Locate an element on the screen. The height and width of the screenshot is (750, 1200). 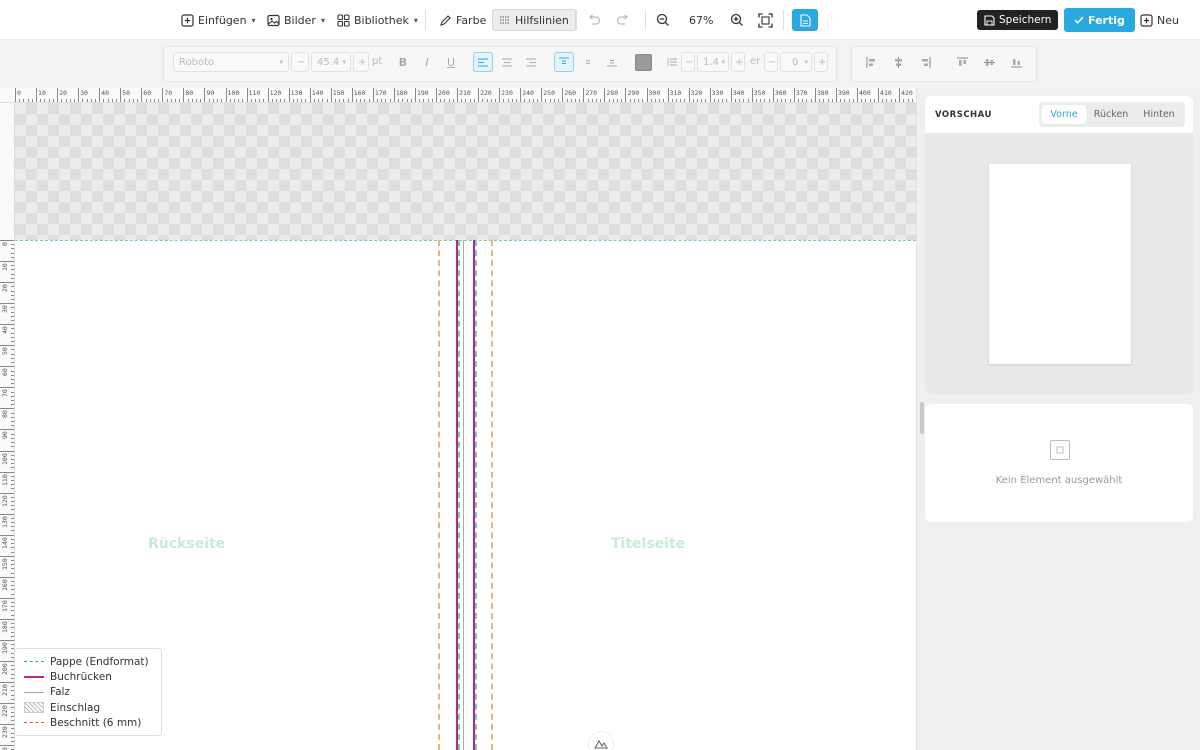
save-button: Speichern is located at coordinates (1018, 20).